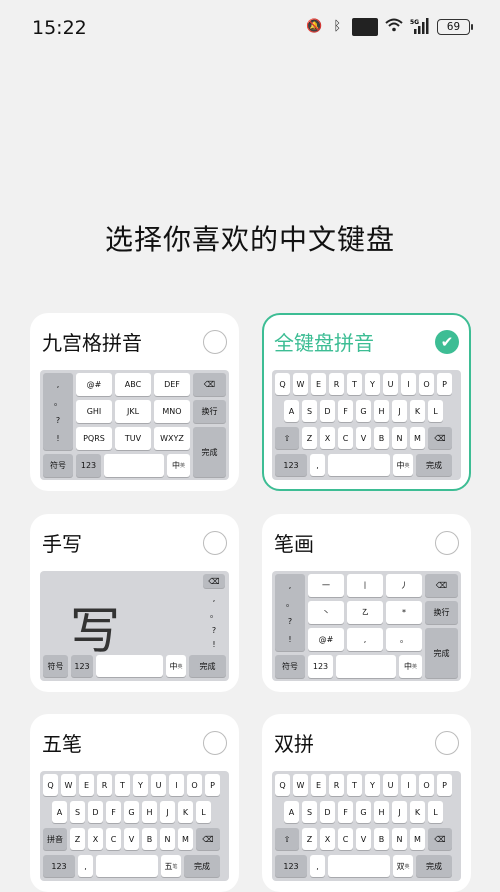 Image resolution: width=500 pixels, height=892 pixels. Describe the element at coordinates (309, 438) in the screenshot. I see `key: Z` at that location.